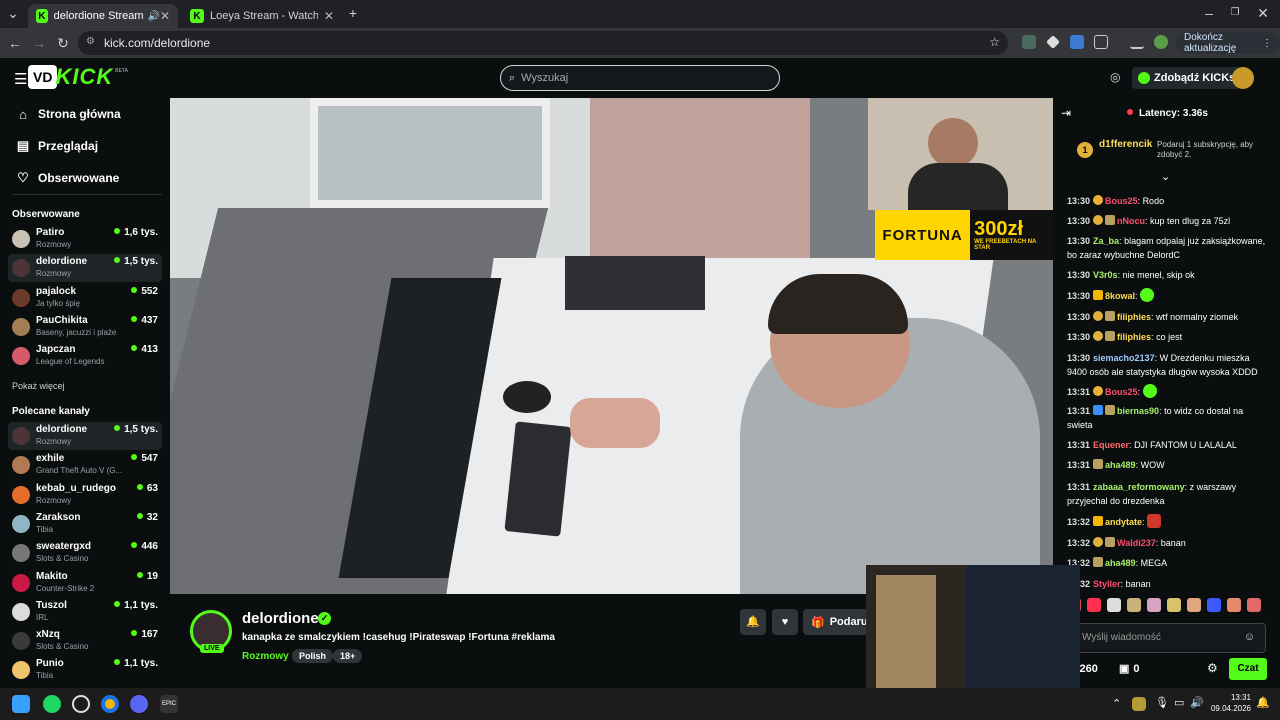 This screenshot has height=720, width=1280. I want to click on viewer-count: 437, so click(144, 320).